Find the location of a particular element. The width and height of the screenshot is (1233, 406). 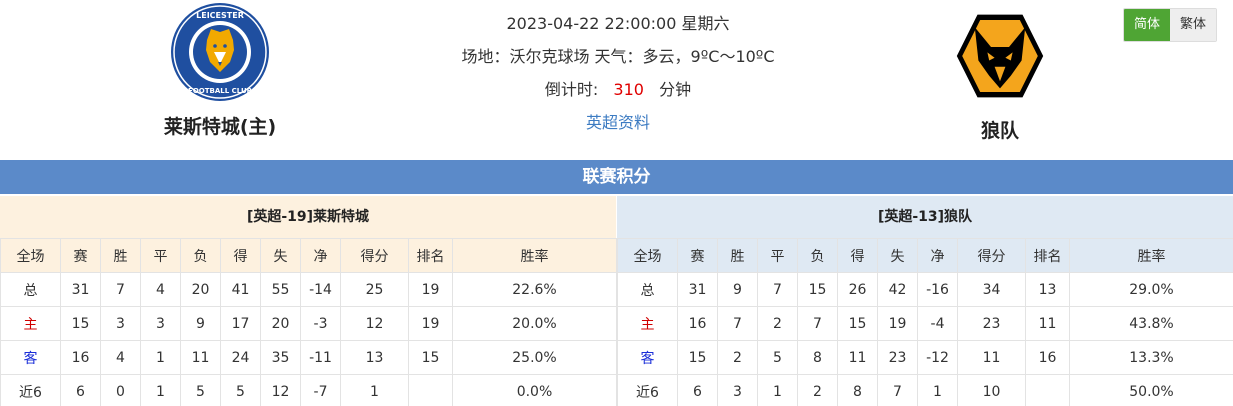

table-cell: 0.0% is located at coordinates (534, 390).